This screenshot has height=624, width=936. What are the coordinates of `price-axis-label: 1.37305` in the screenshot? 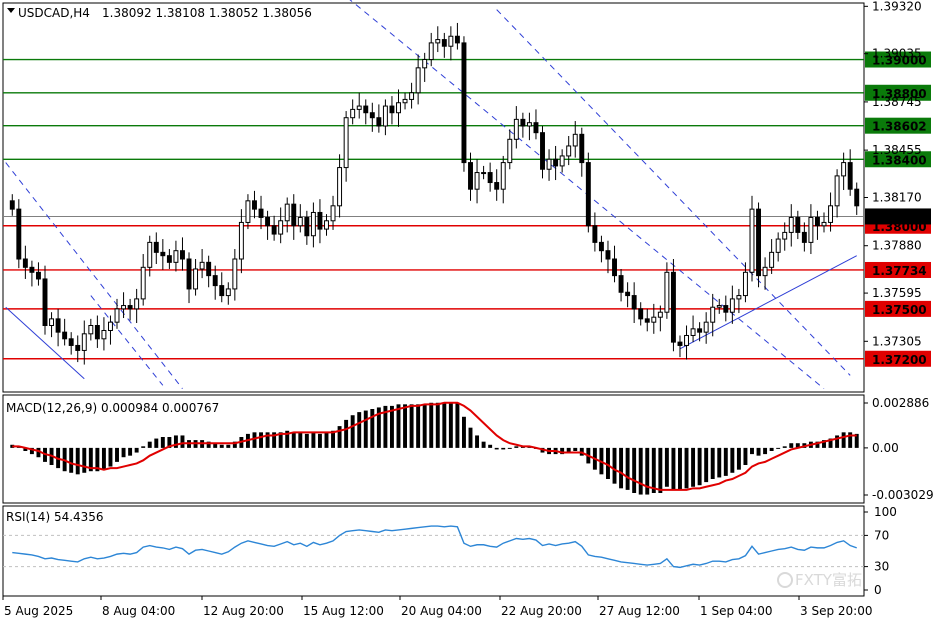 It's located at (897, 341).